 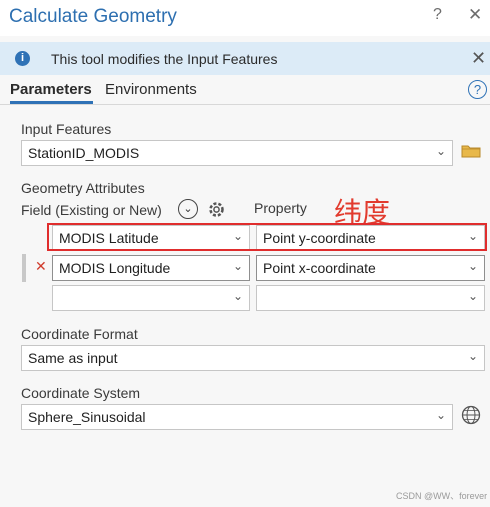 What do you see at coordinates (41, 266) in the screenshot?
I see `remove-icon: ✕` at bounding box center [41, 266].